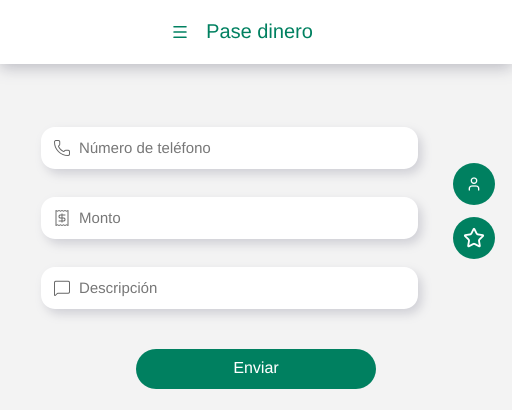  Describe the element at coordinates (62, 218) in the screenshot. I see `receipt-icon` at that location.